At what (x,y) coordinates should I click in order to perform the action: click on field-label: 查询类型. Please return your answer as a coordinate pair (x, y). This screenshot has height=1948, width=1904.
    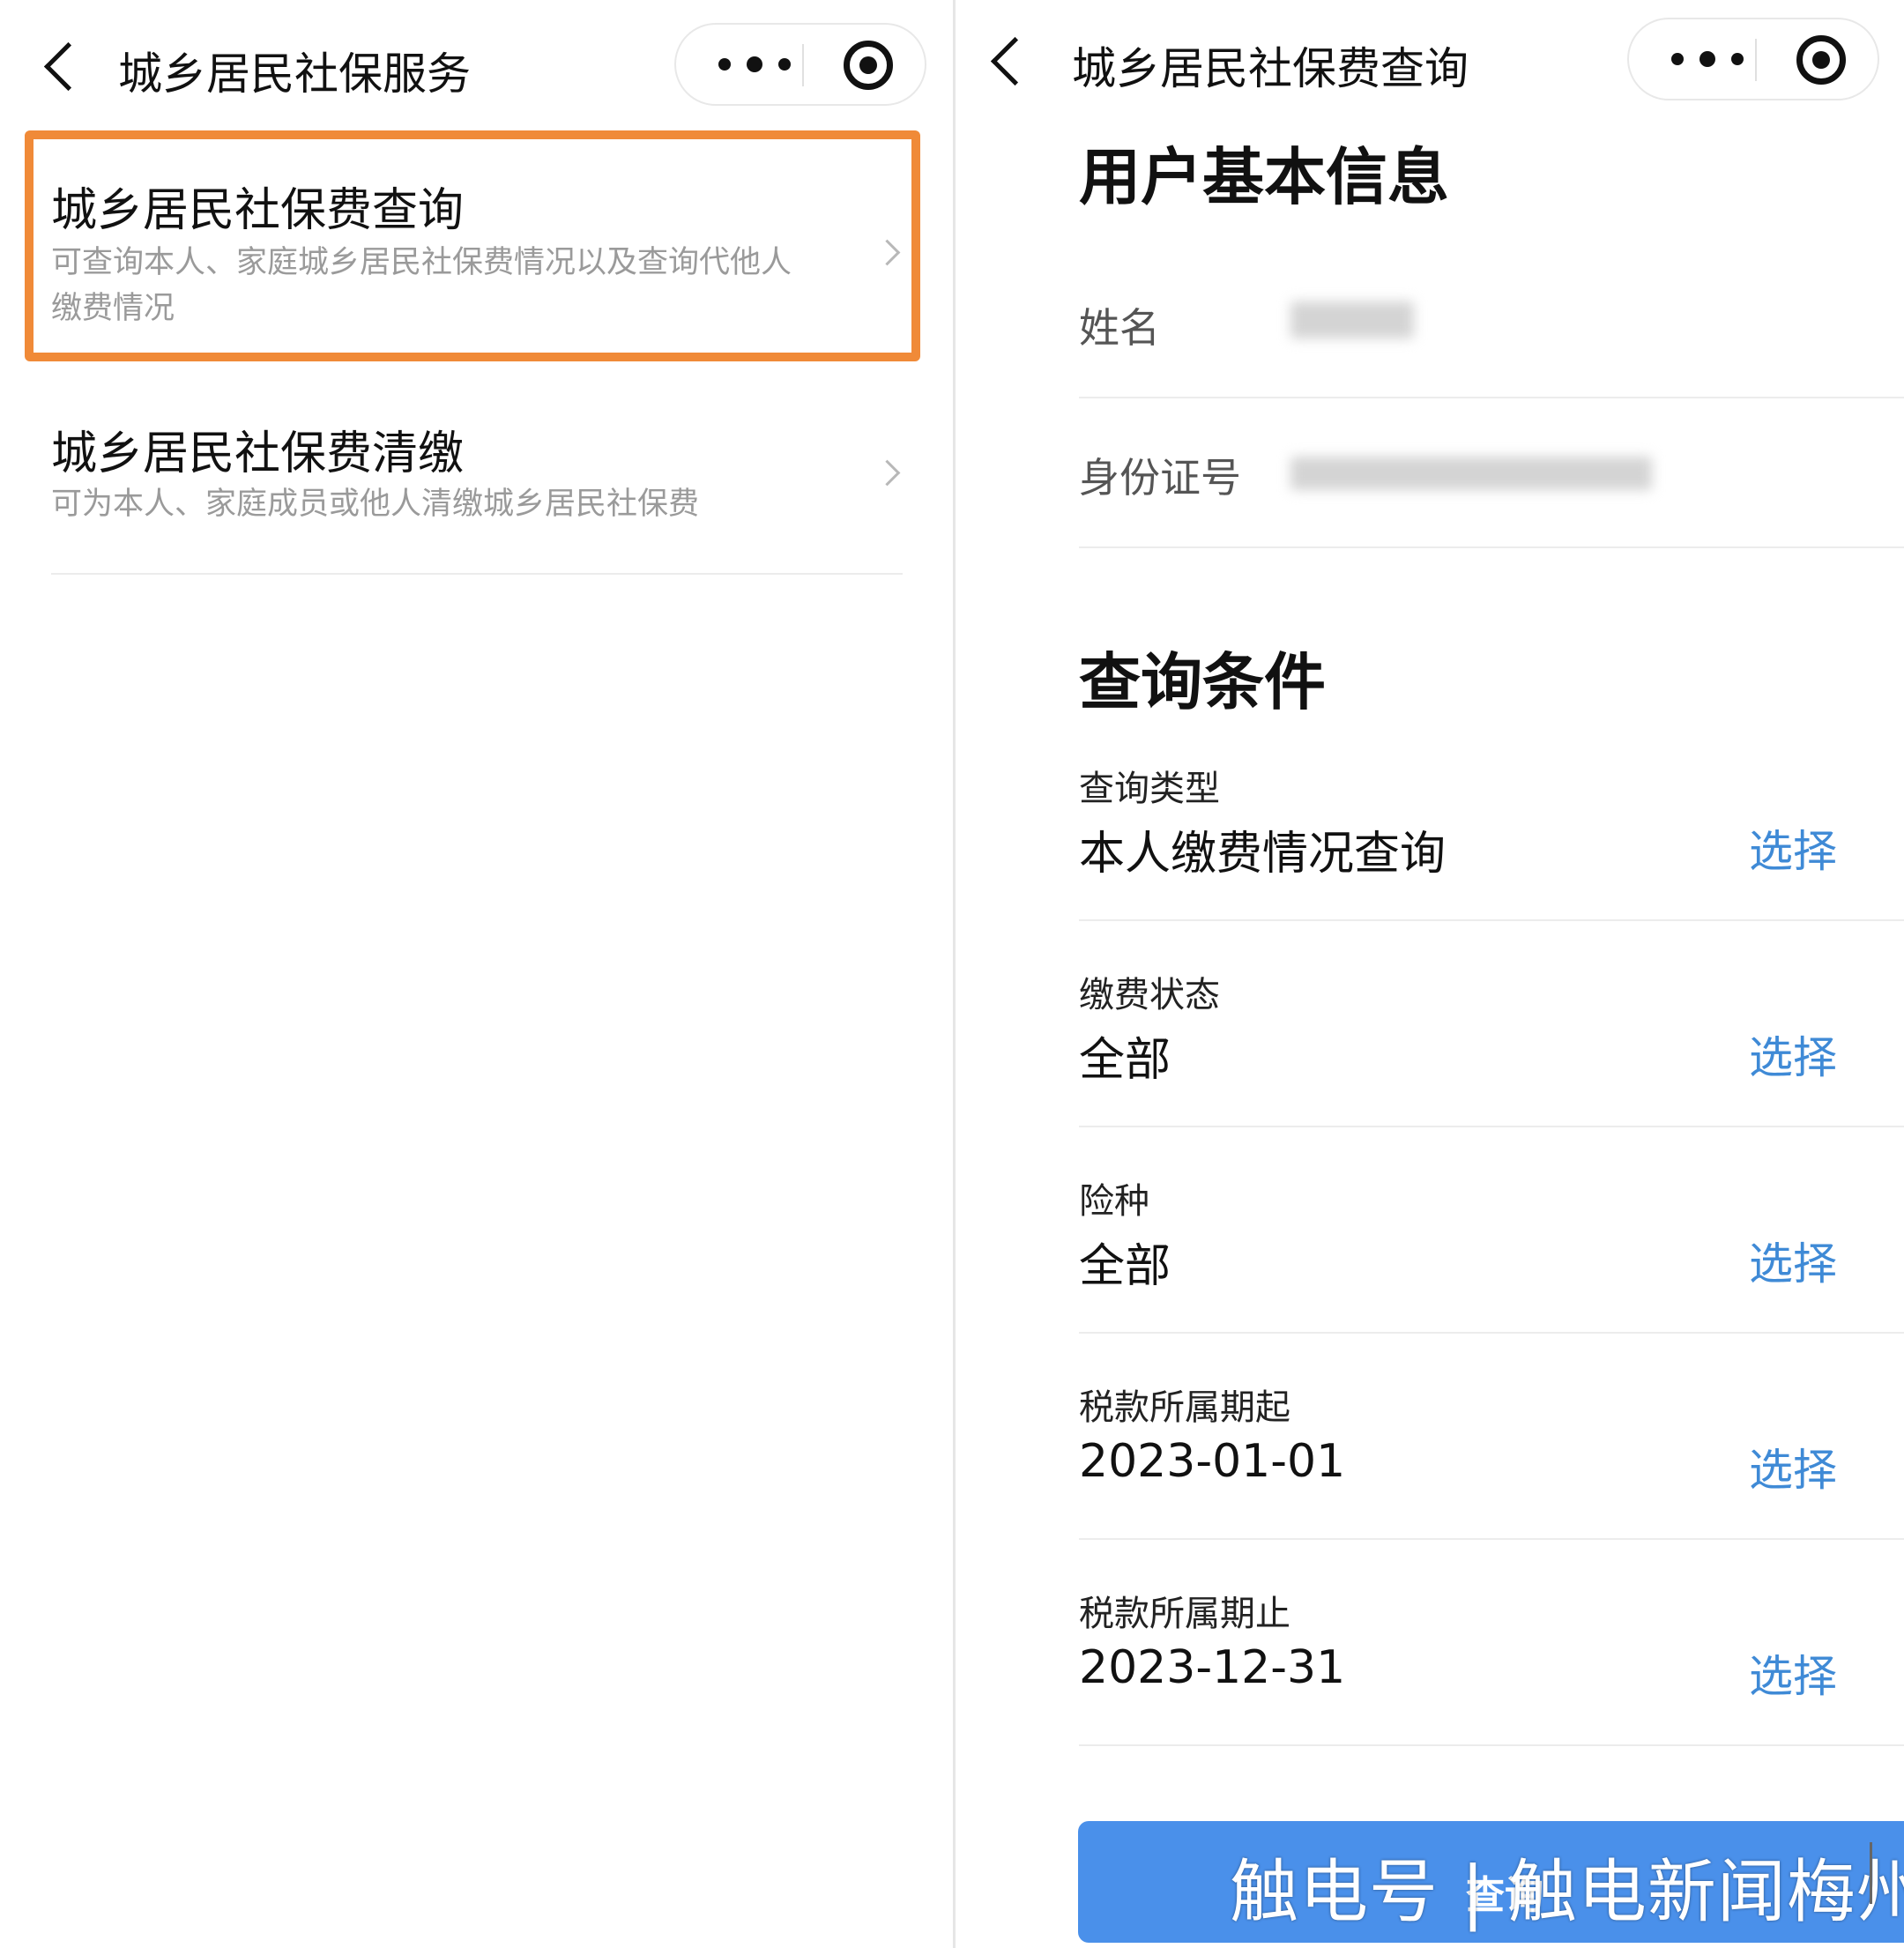
    Looking at the image, I should click on (1149, 789).